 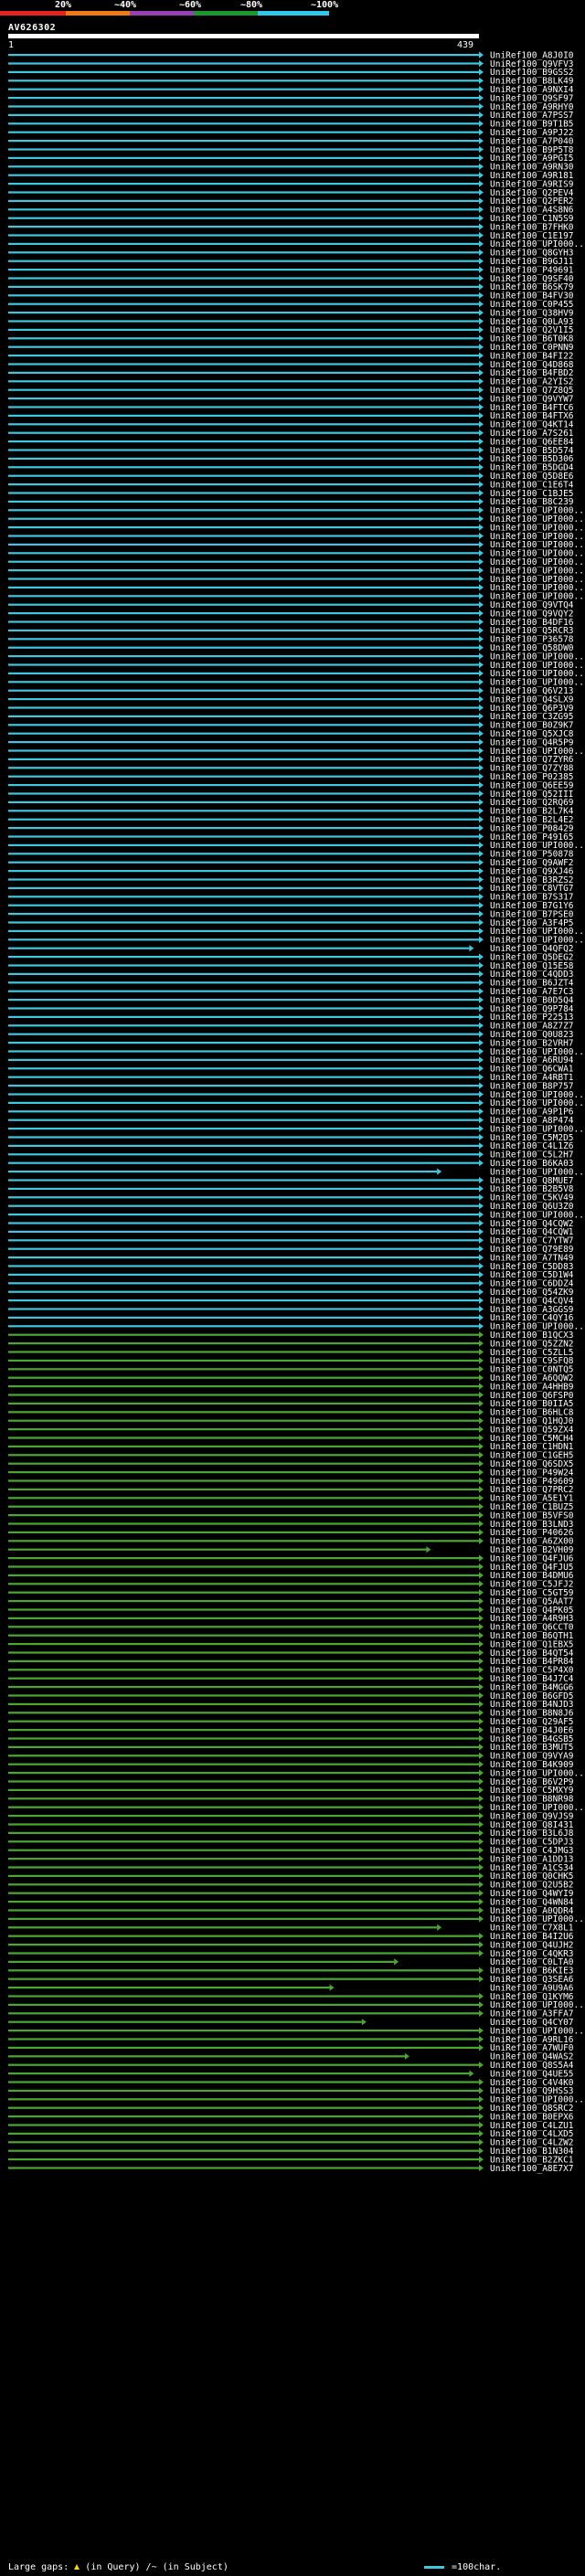 I want to click on large-gaps-legend: Large gaps: (in Query) /~ (in Subject), so click(x=119, y=2567).